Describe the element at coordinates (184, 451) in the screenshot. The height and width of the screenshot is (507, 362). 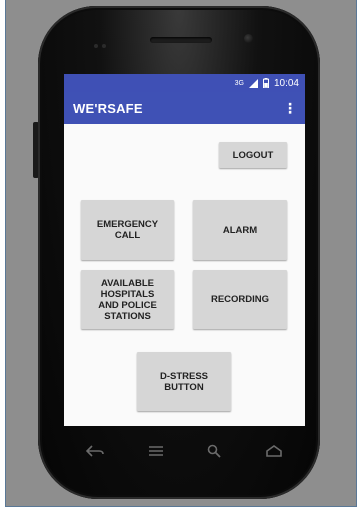
I see `nav-bar` at that location.